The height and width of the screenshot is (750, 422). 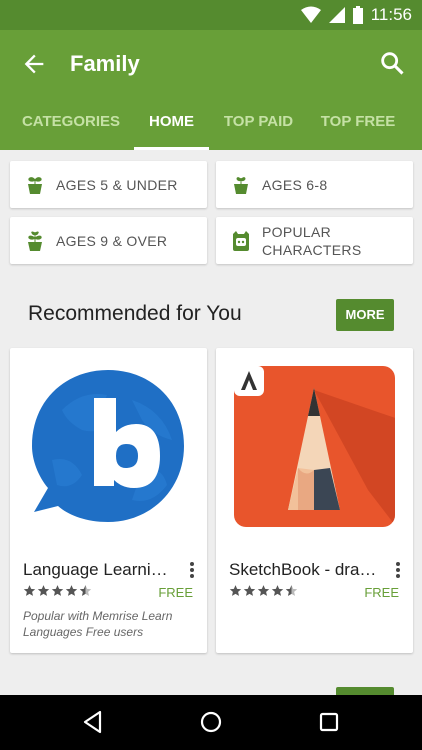 What do you see at coordinates (112, 240) in the screenshot?
I see `chip-label: AGES 9 & OVER` at bounding box center [112, 240].